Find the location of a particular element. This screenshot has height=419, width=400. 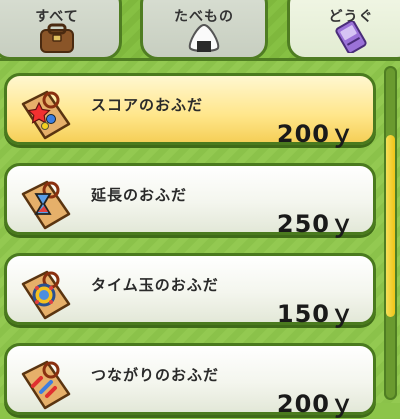

item-price: 150ｙ is located at coordinates (315, 314).